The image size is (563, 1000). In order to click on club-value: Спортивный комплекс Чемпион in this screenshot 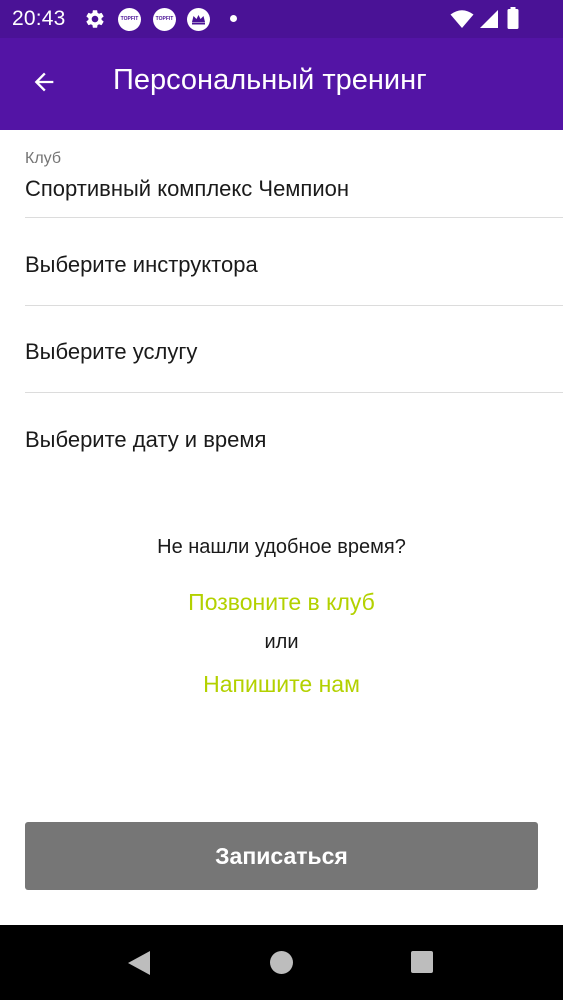, I will do `click(187, 189)`.